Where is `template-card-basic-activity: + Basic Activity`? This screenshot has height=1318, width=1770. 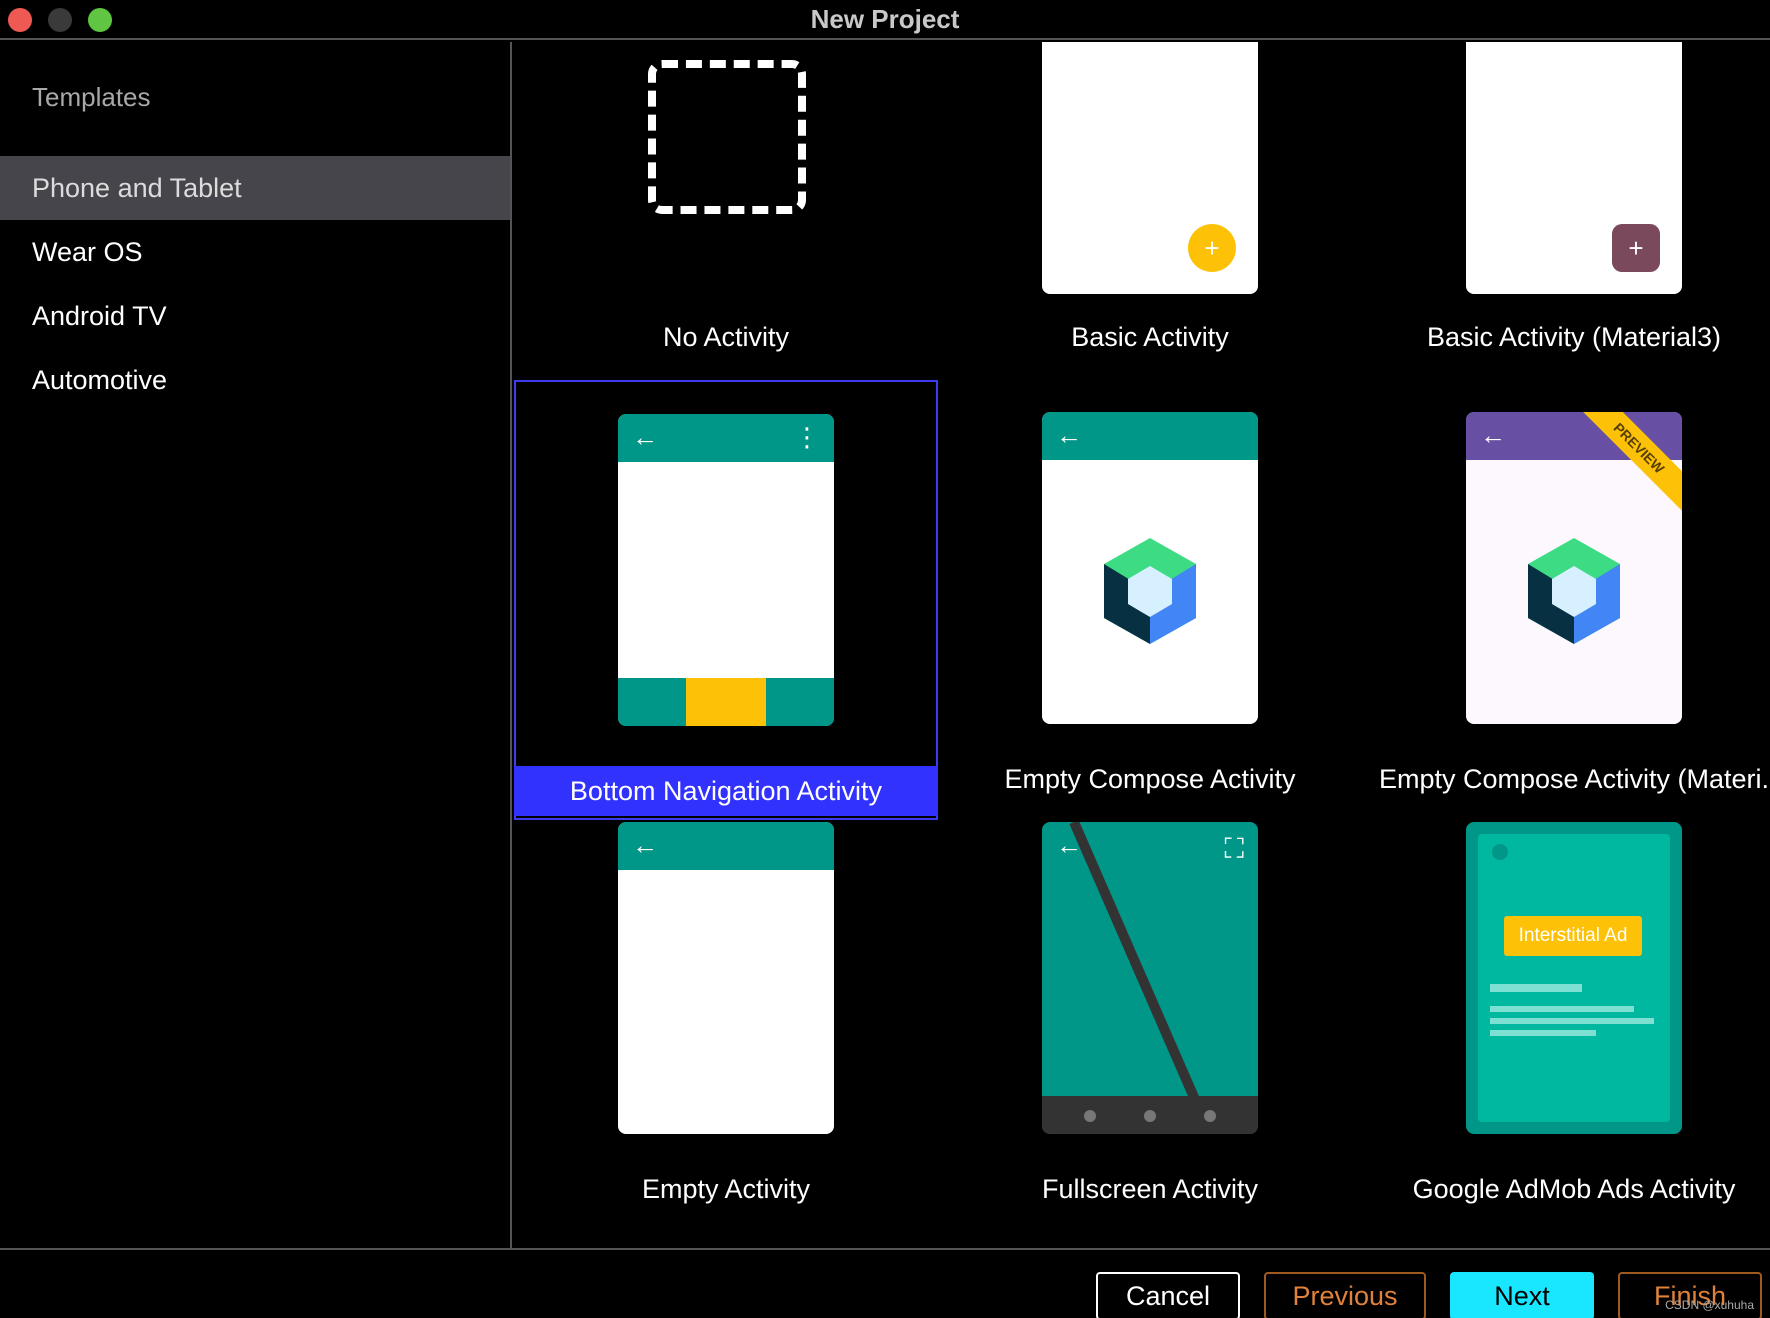
template-card-basic-activity: + Basic Activity is located at coordinates (1150, 232).